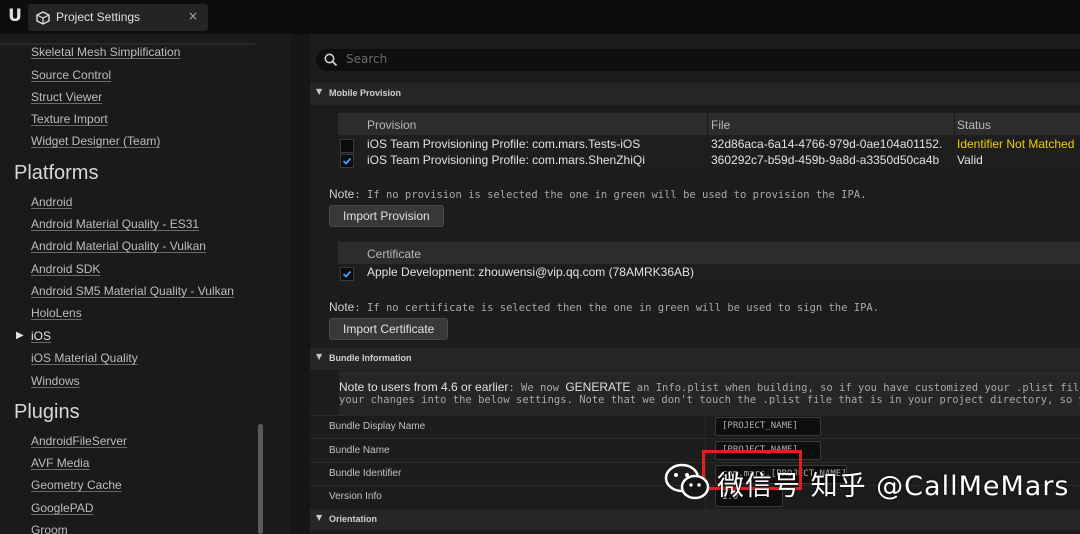 Image resolution: width=1080 pixels, height=534 pixels. Describe the element at coordinates (365, 93) in the screenshot. I see `section-title: Mobile Provision` at that location.